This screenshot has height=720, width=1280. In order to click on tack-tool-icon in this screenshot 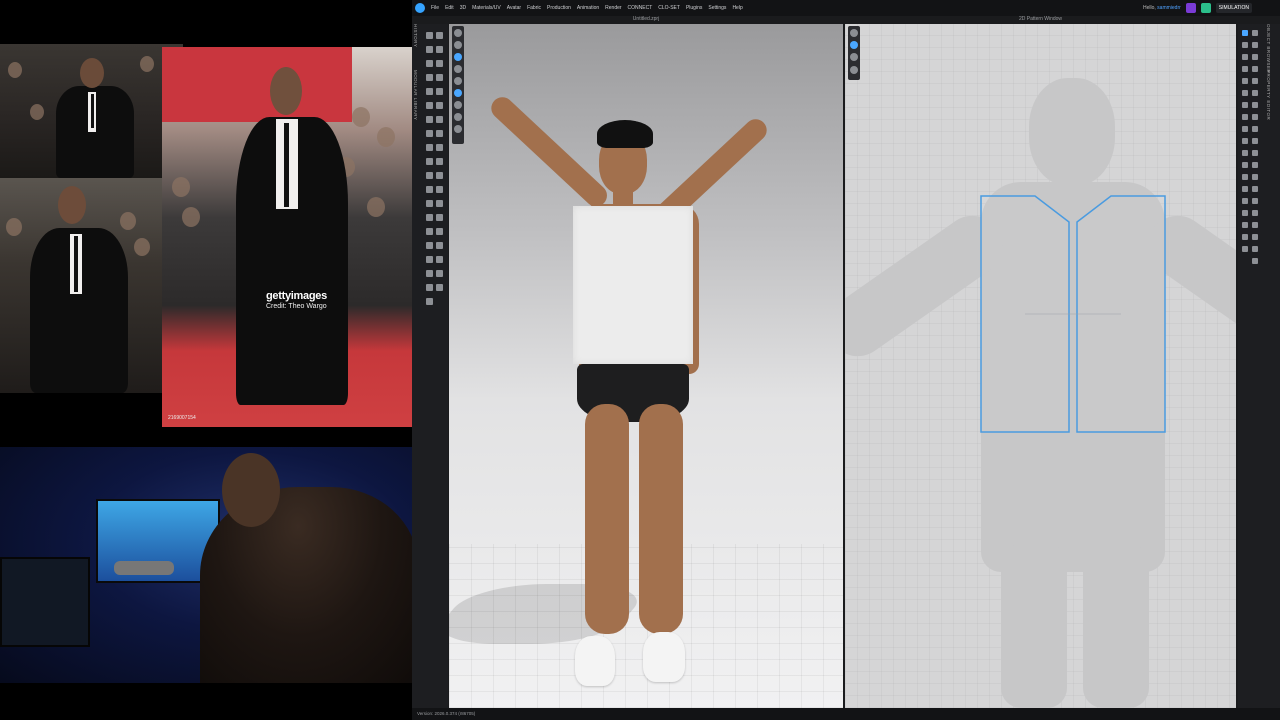, I will do `click(429, 119)`.